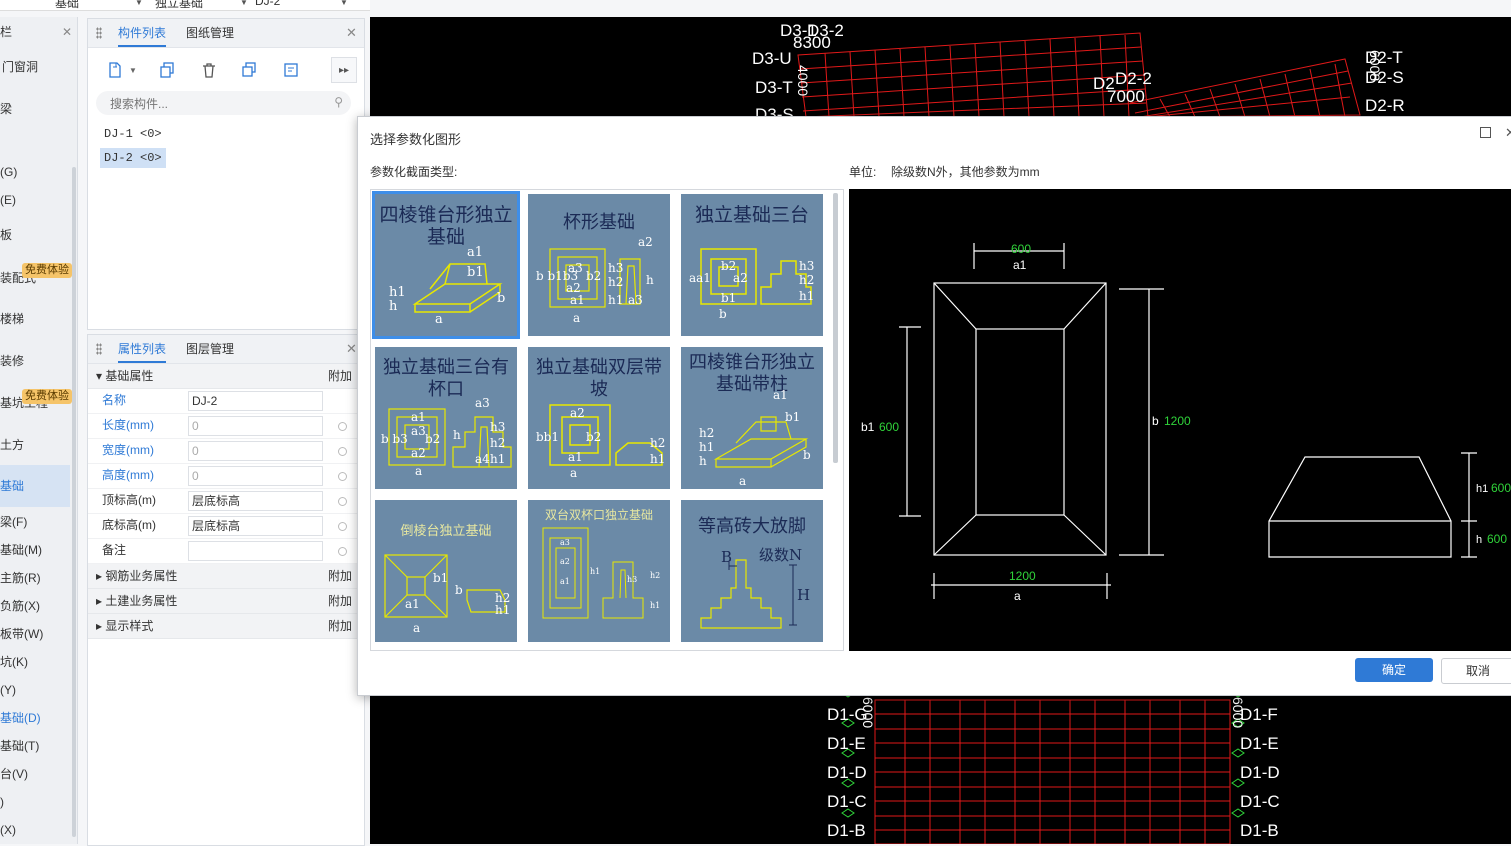 The width and height of the screenshot is (1511, 846). I want to click on dim-a-value: 1200, so click(1022, 576).